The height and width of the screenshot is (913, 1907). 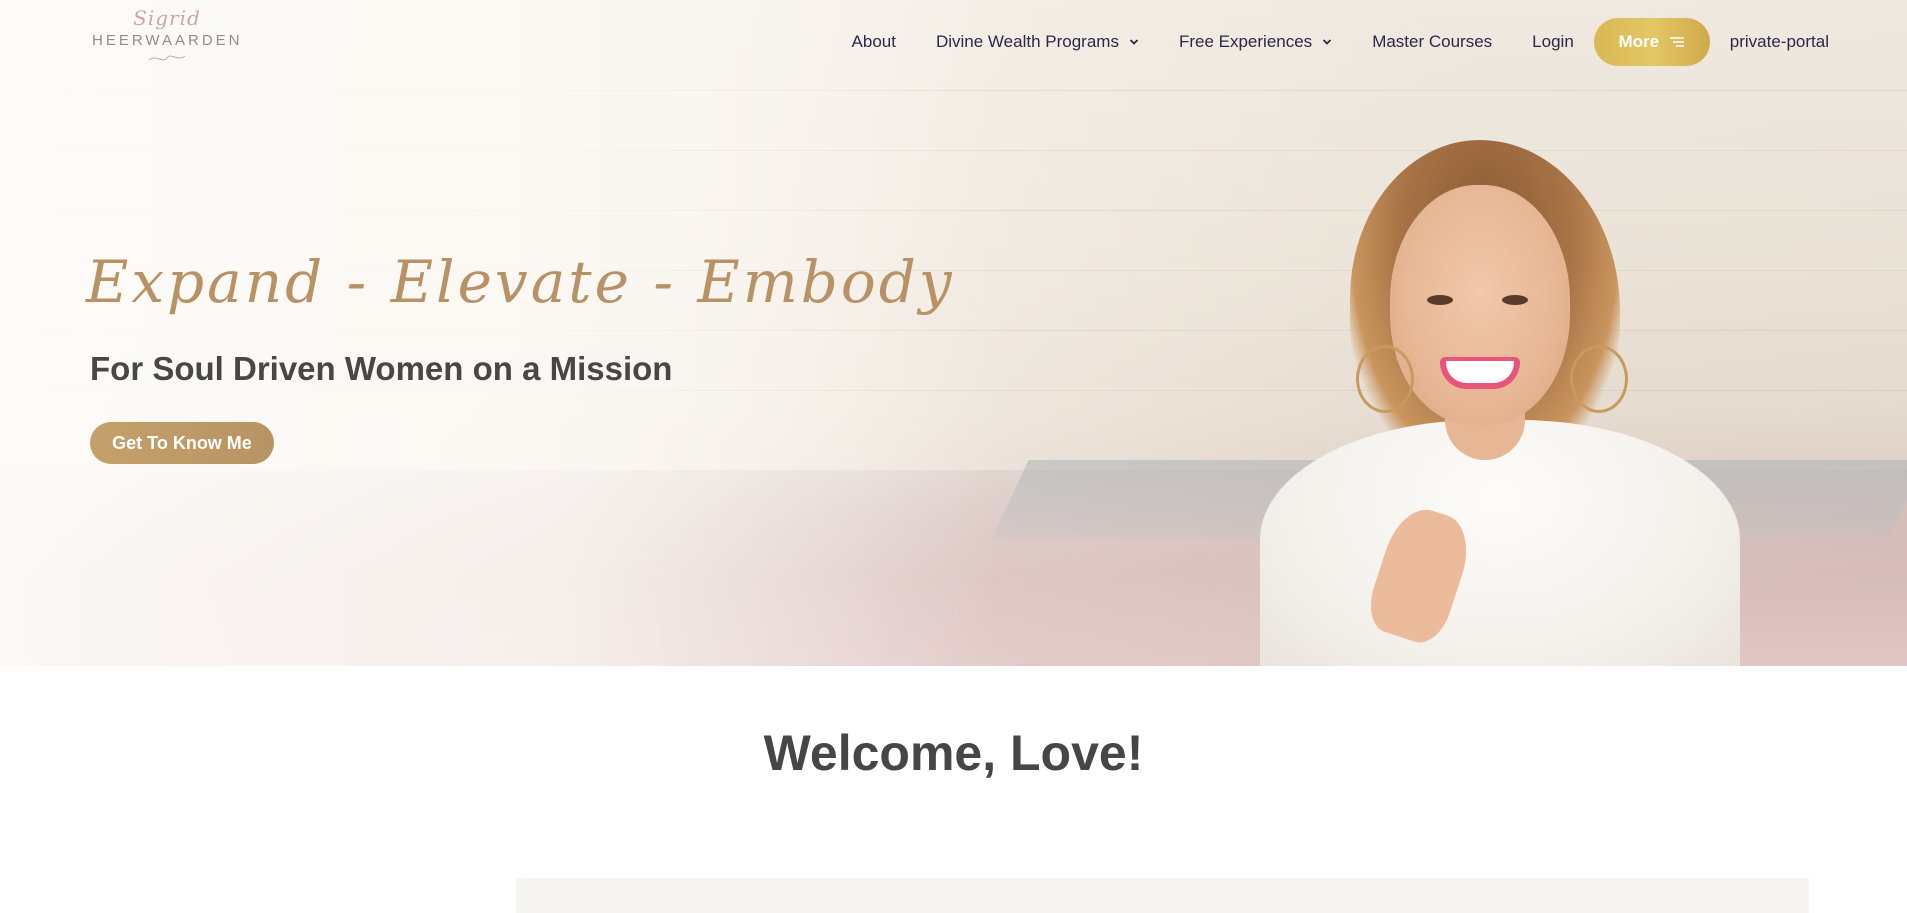 I want to click on nav-item-label: Master Courses, so click(x=1432, y=41).